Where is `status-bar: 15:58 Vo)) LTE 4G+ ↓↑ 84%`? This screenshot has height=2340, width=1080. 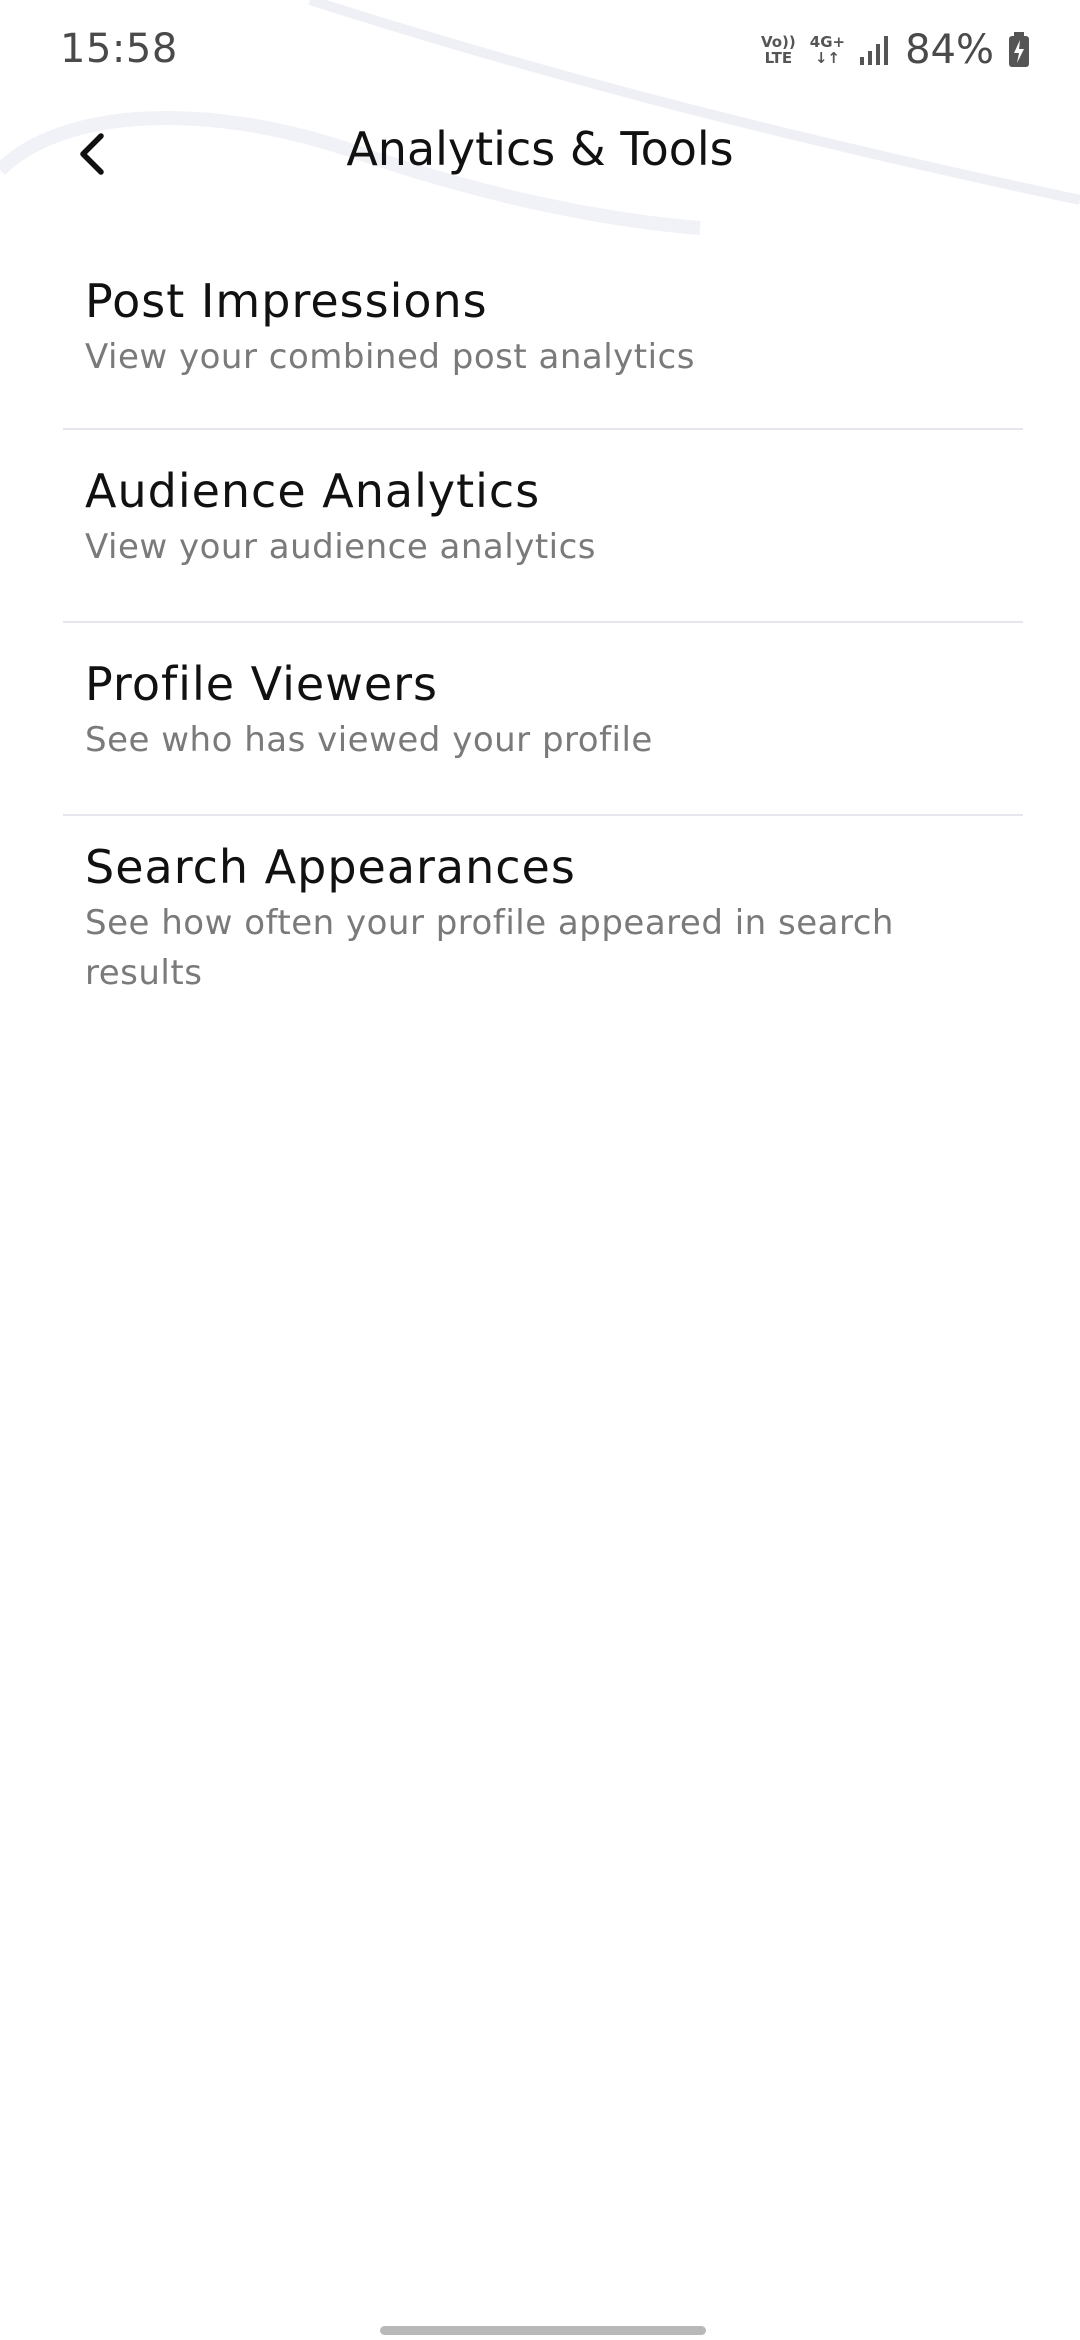 status-bar: 15:58 Vo)) LTE 4G+ ↓↑ 84% is located at coordinates (540, 50).